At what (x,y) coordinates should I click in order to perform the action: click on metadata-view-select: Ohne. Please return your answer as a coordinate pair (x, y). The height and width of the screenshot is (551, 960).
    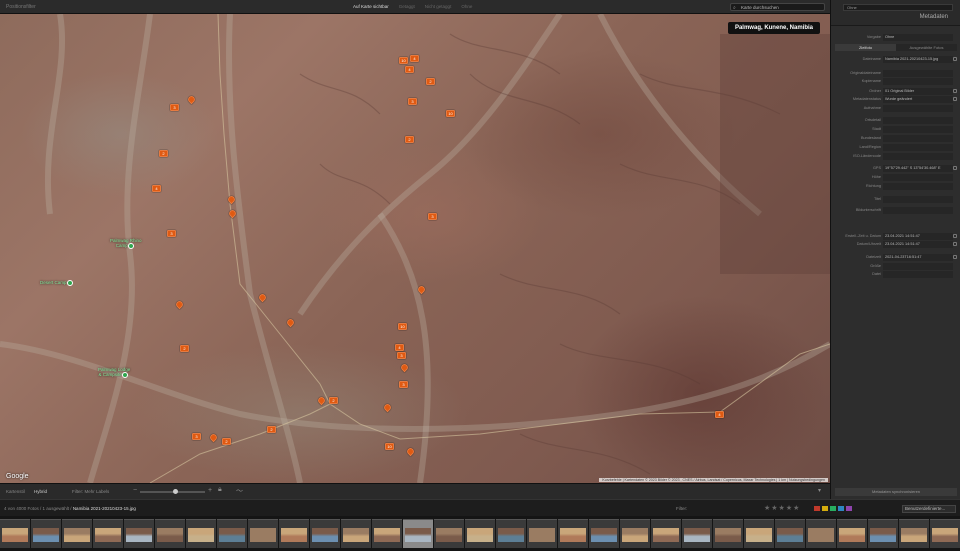
    Looking at the image, I should click on (898, 7).